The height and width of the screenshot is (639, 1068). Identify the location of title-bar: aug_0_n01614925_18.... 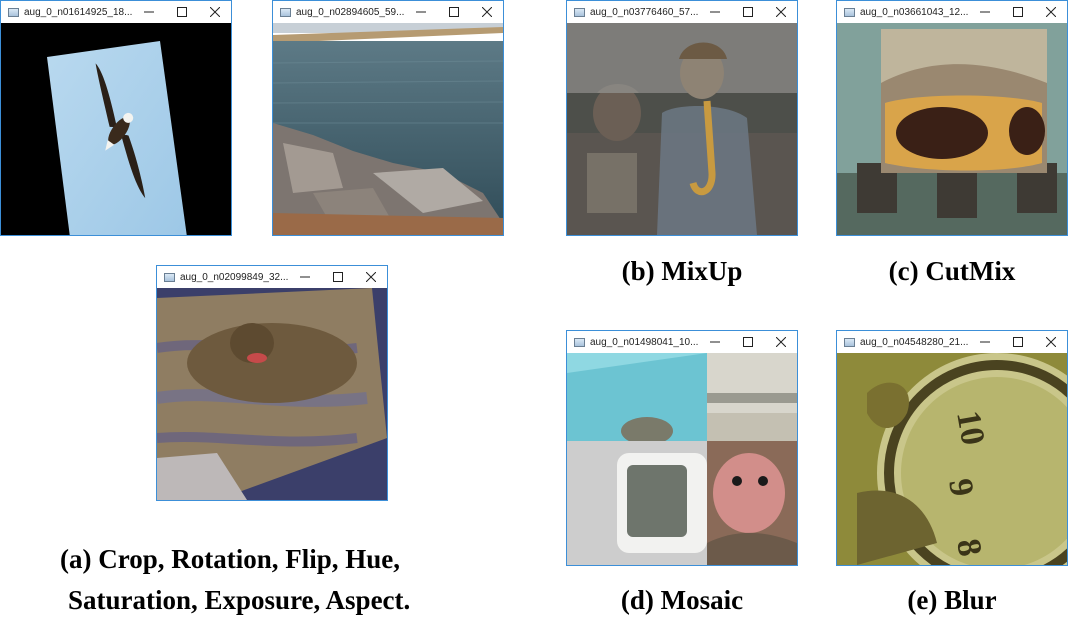
(116, 12).